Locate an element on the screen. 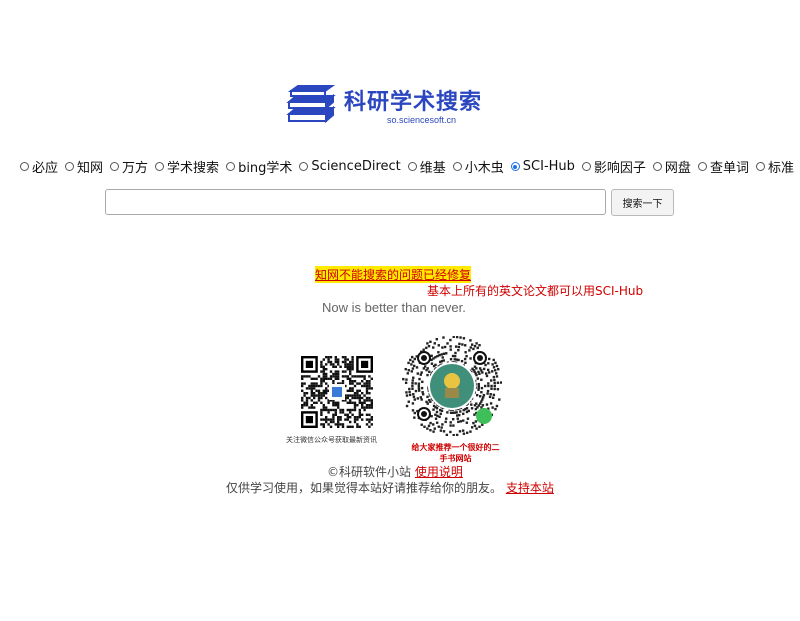 The image size is (800, 621). usage-link: 使用说明 is located at coordinates (439, 472).